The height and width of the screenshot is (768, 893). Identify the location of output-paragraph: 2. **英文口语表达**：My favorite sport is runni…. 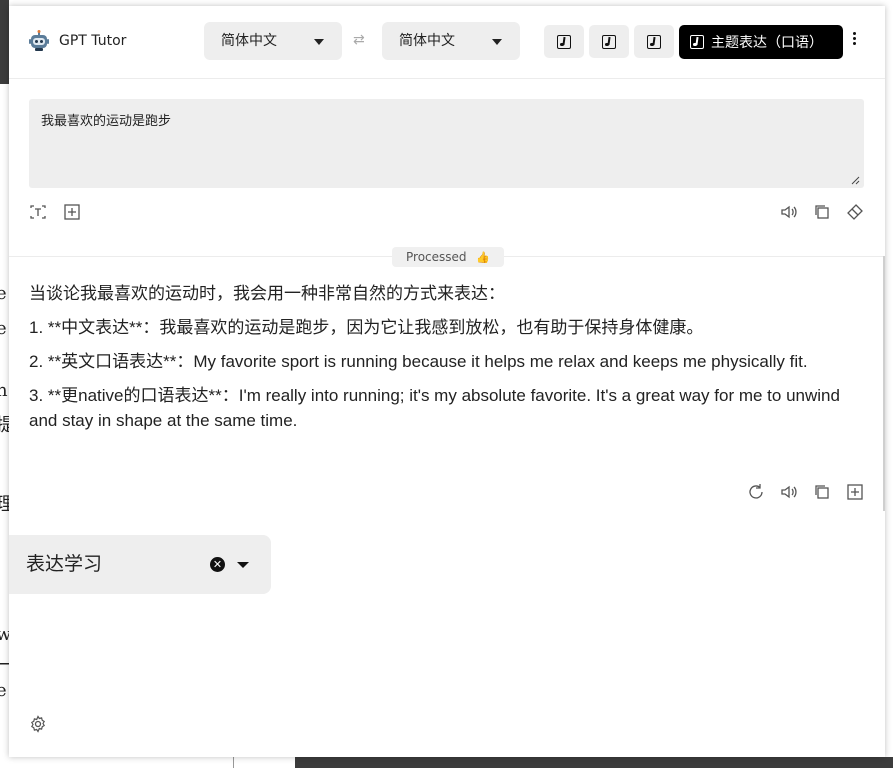
(418, 361).